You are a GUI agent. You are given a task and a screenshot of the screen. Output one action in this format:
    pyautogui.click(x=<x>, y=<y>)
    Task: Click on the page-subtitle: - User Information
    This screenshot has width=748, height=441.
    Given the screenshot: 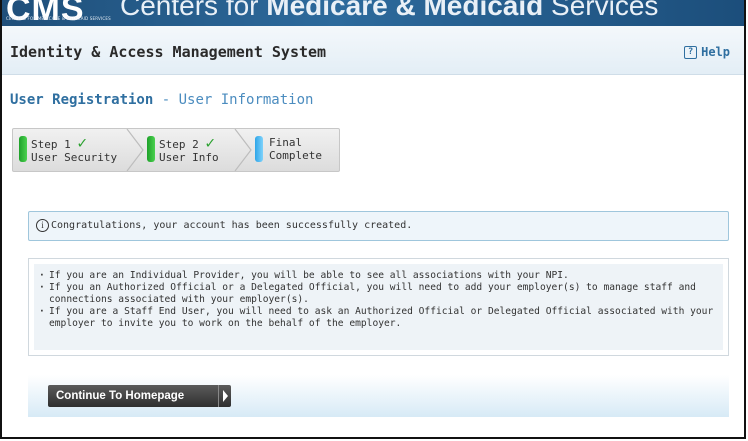 What is the action you would take?
    pyautogui.click(x=233, y=100)
    